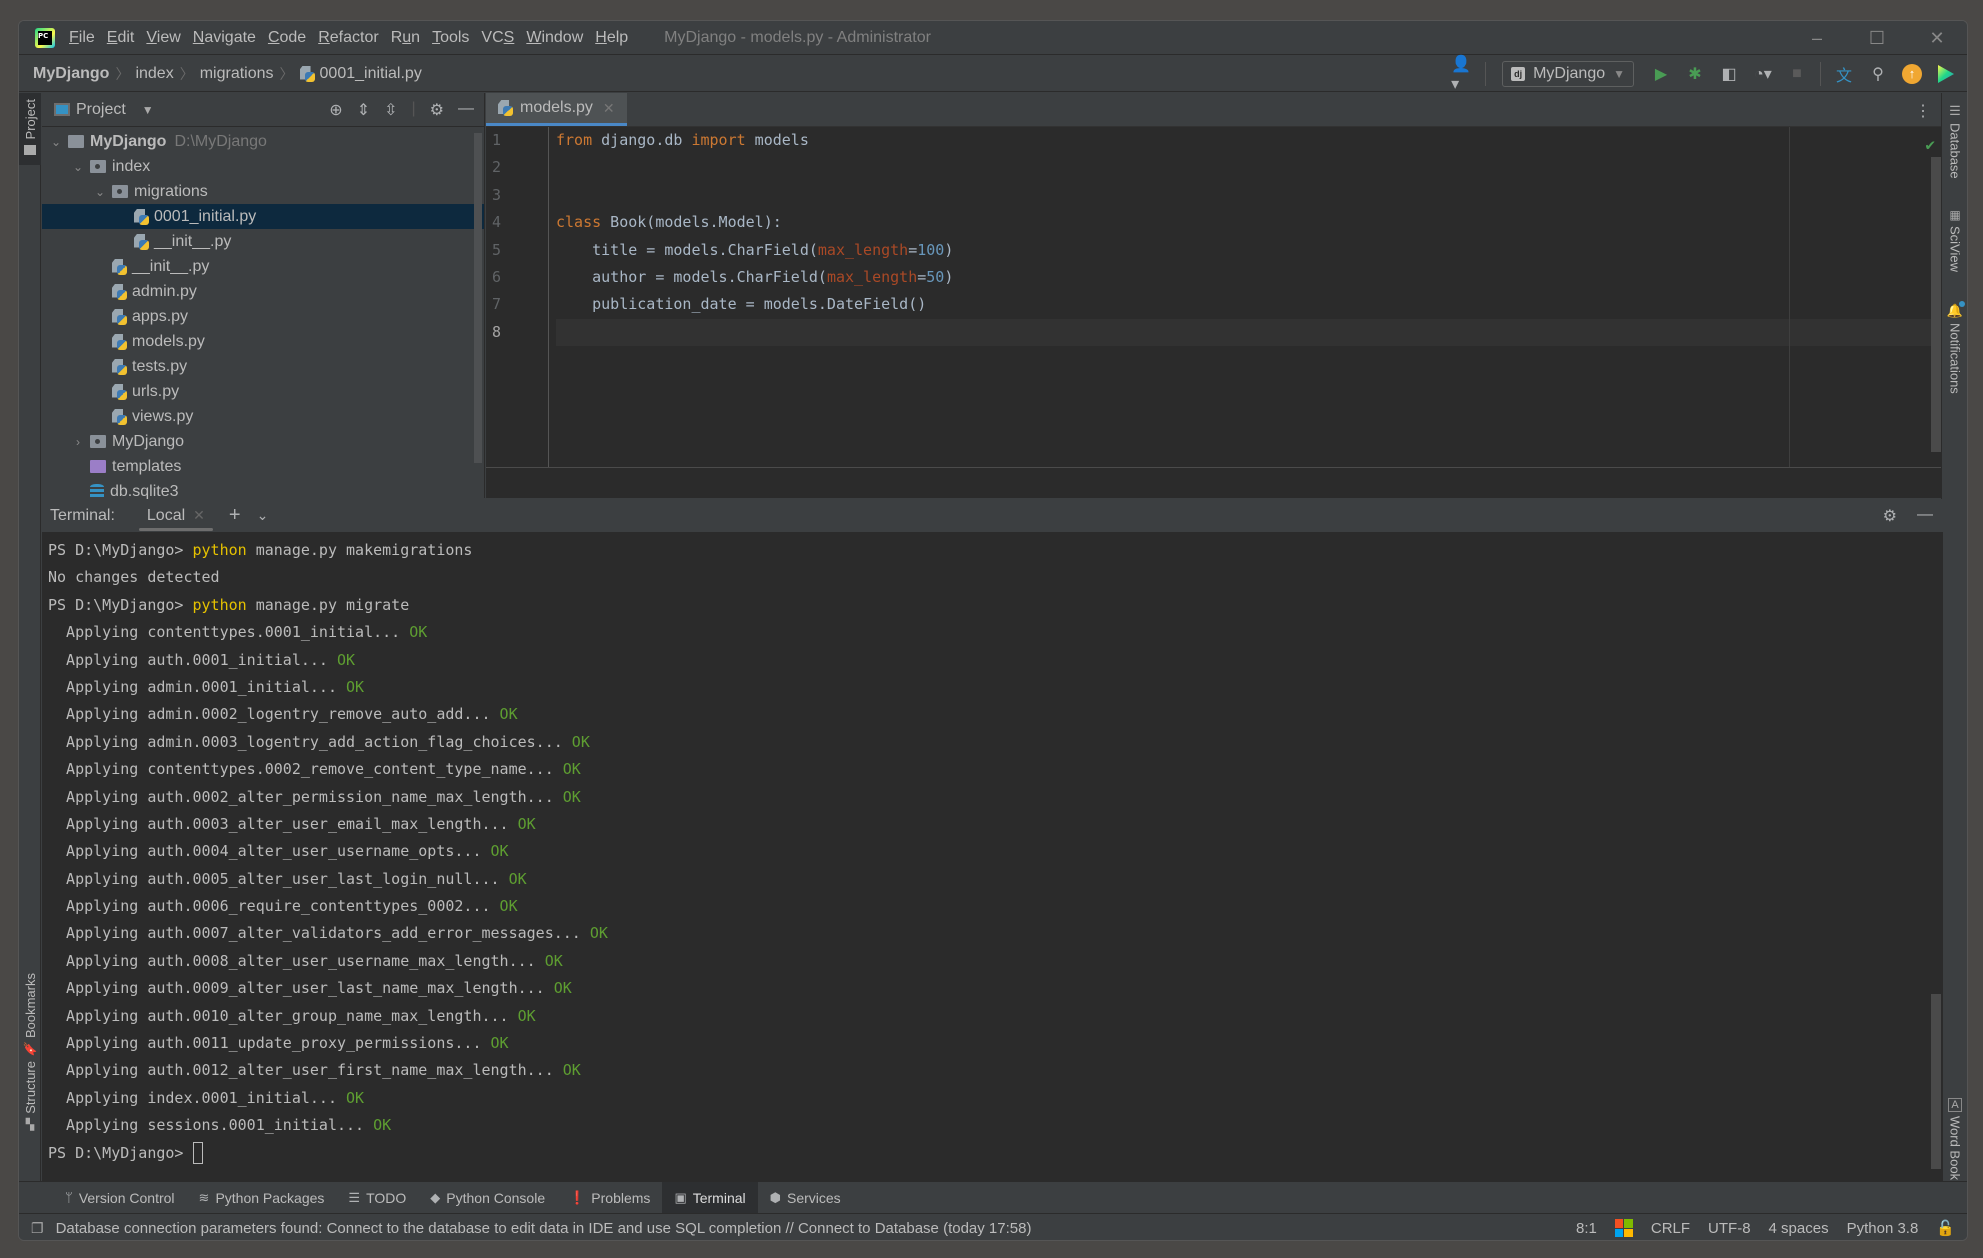 The height and width of the screenshot is (1258, 1983). What do you see at coordinates (263, 216) in the screenshot?
I see `tree-item-0001-initial-py: 0001_initial.py` at bounding box center [263, 216].